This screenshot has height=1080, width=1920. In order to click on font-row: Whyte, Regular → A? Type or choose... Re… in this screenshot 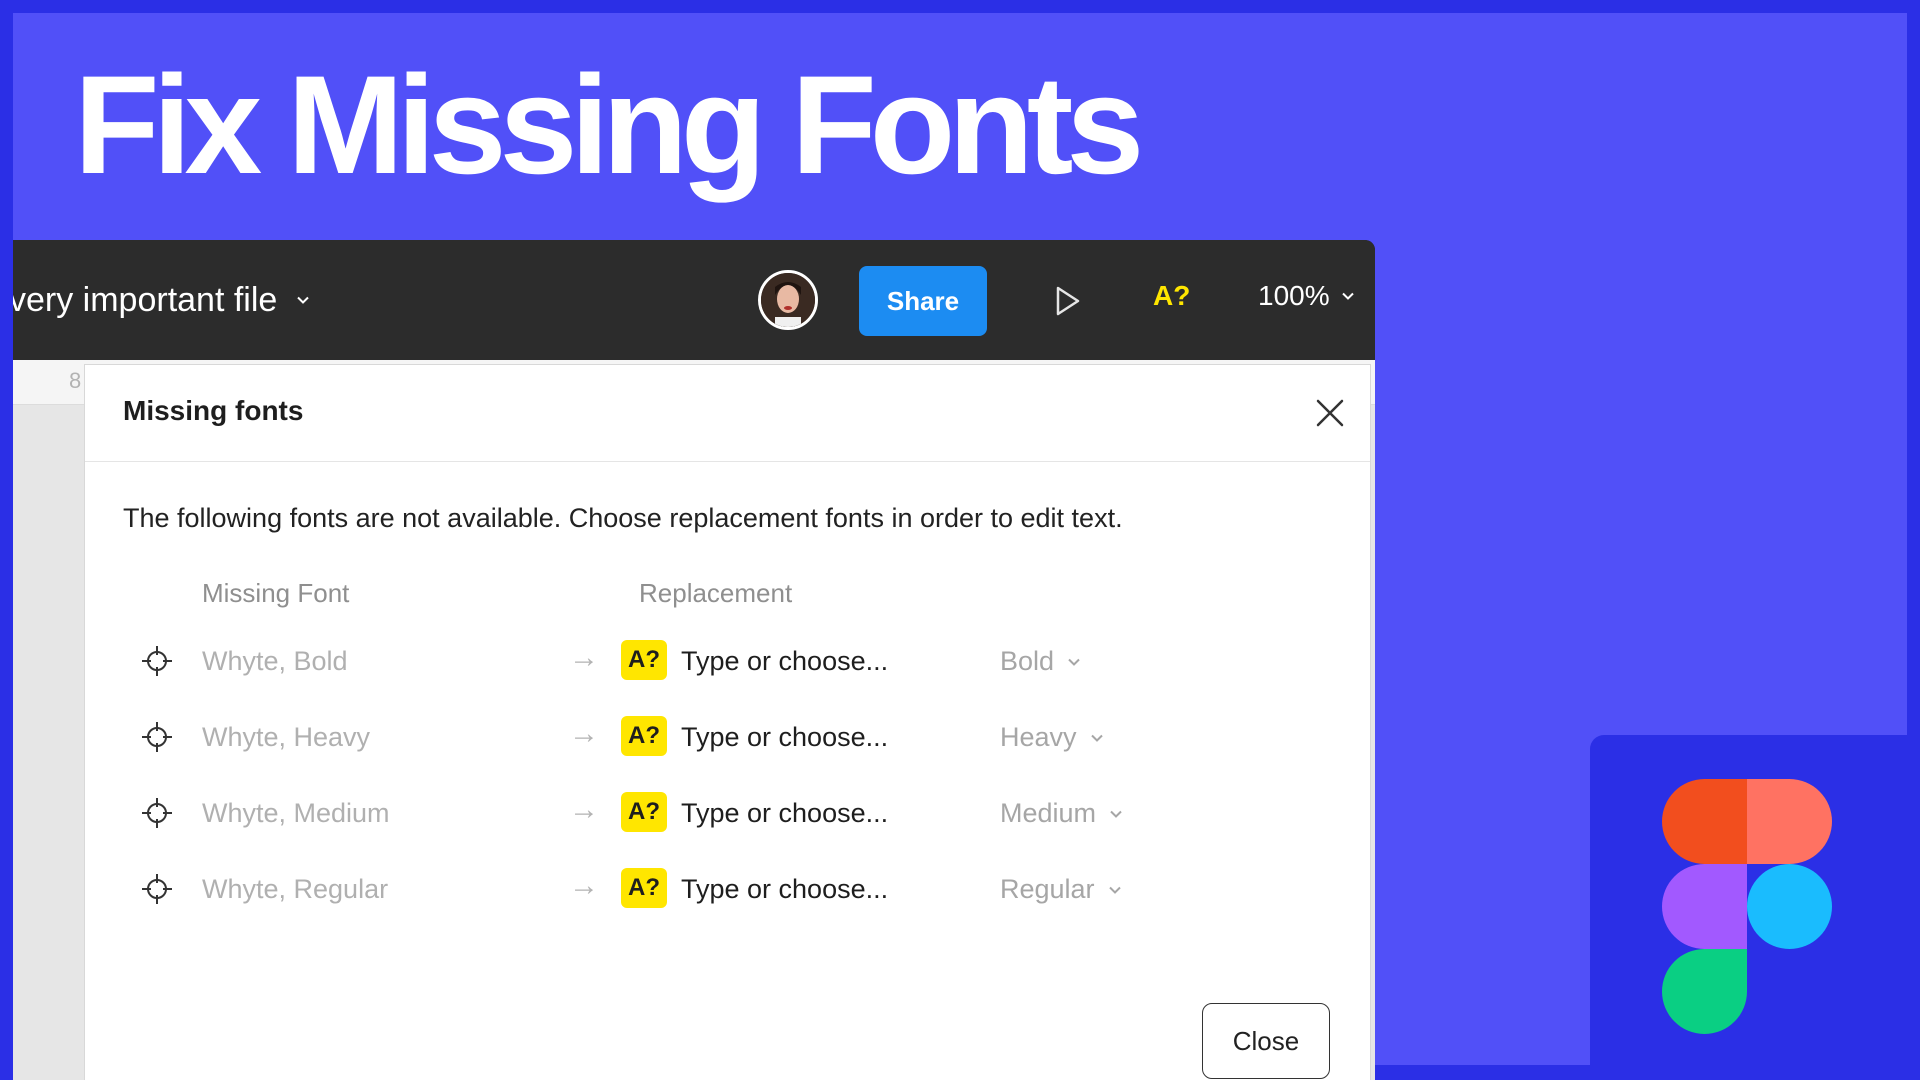, I will do `click(727, 888)`.